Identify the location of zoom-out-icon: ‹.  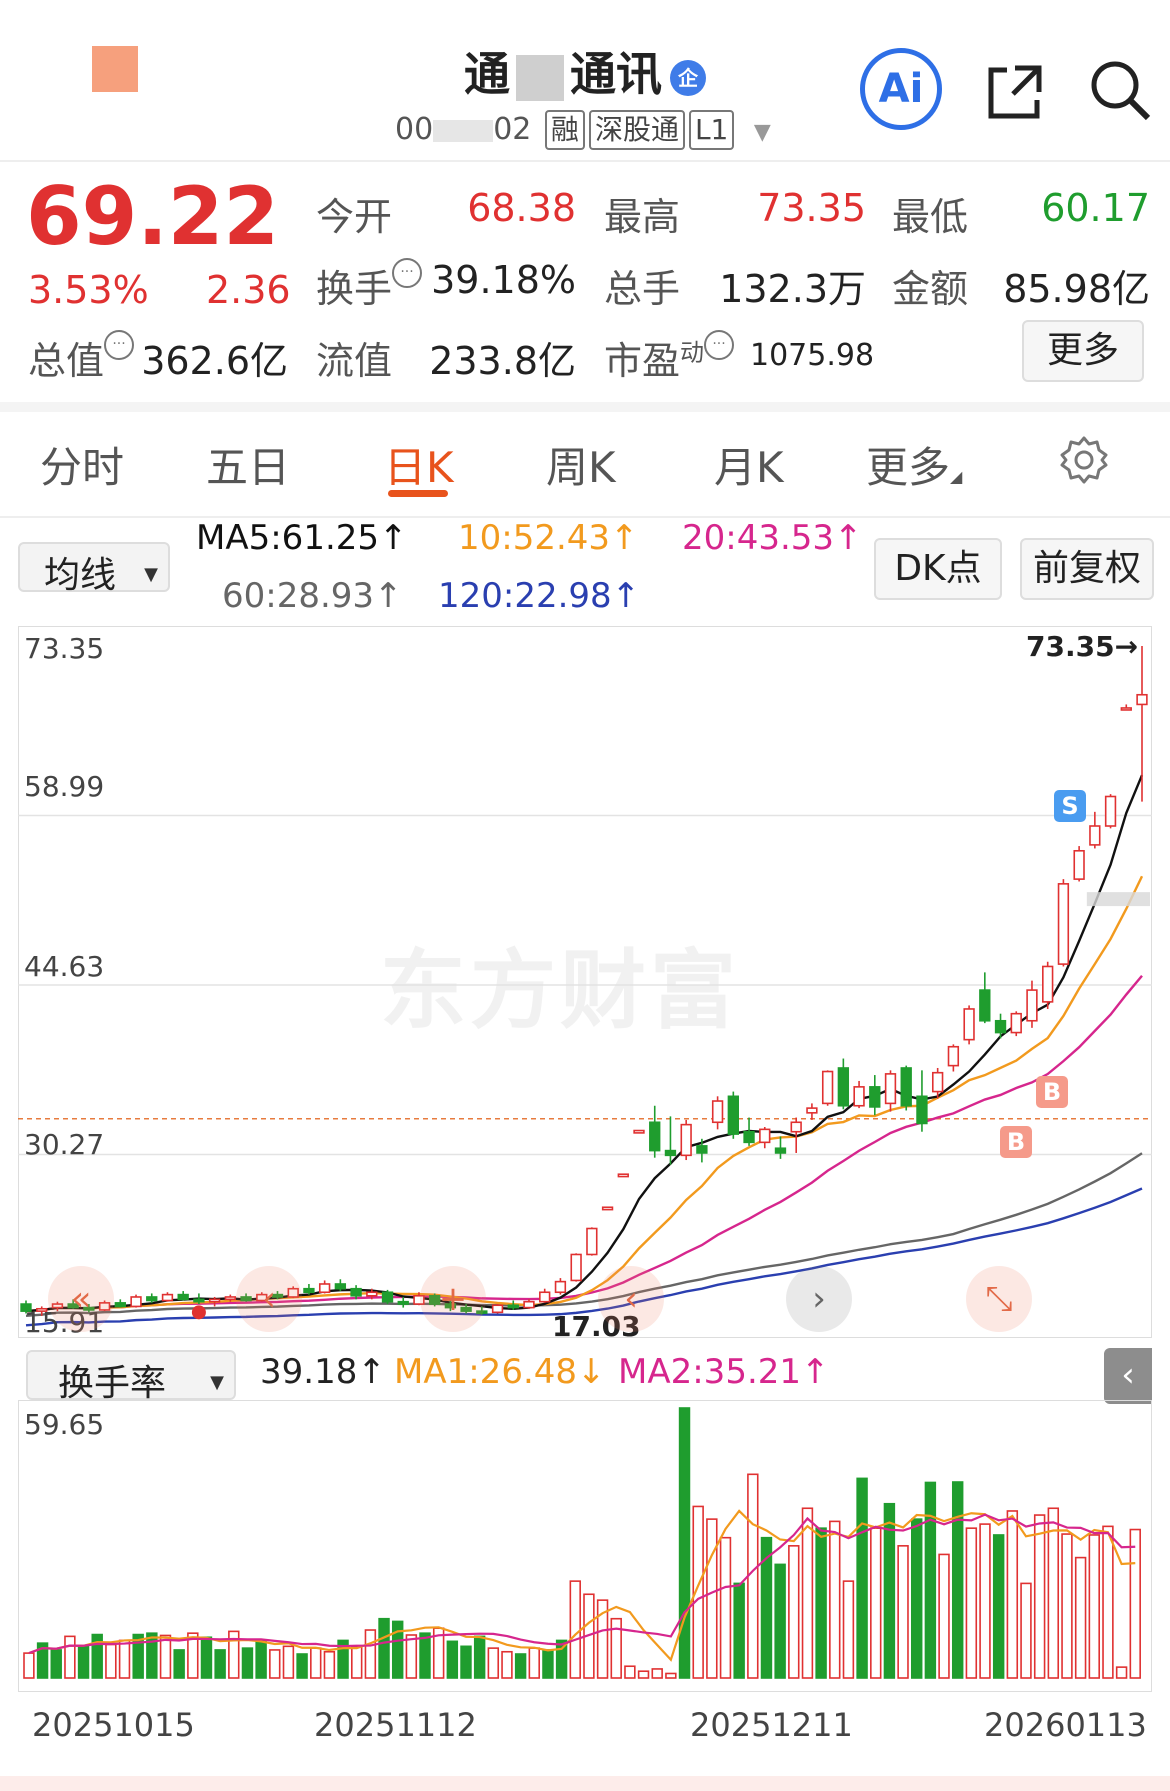
(631, 1299).